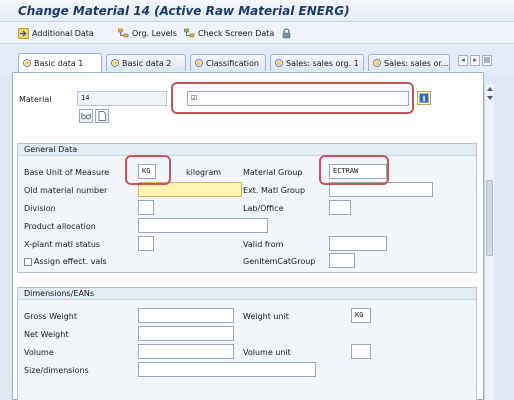 The height and width of the screenshot is (400, 514). What do you see at coordinates (274, 190) in the screenshot?
I see `ext-matl-group-label: Ext. Matl Group` at bounding box center [274, 190].